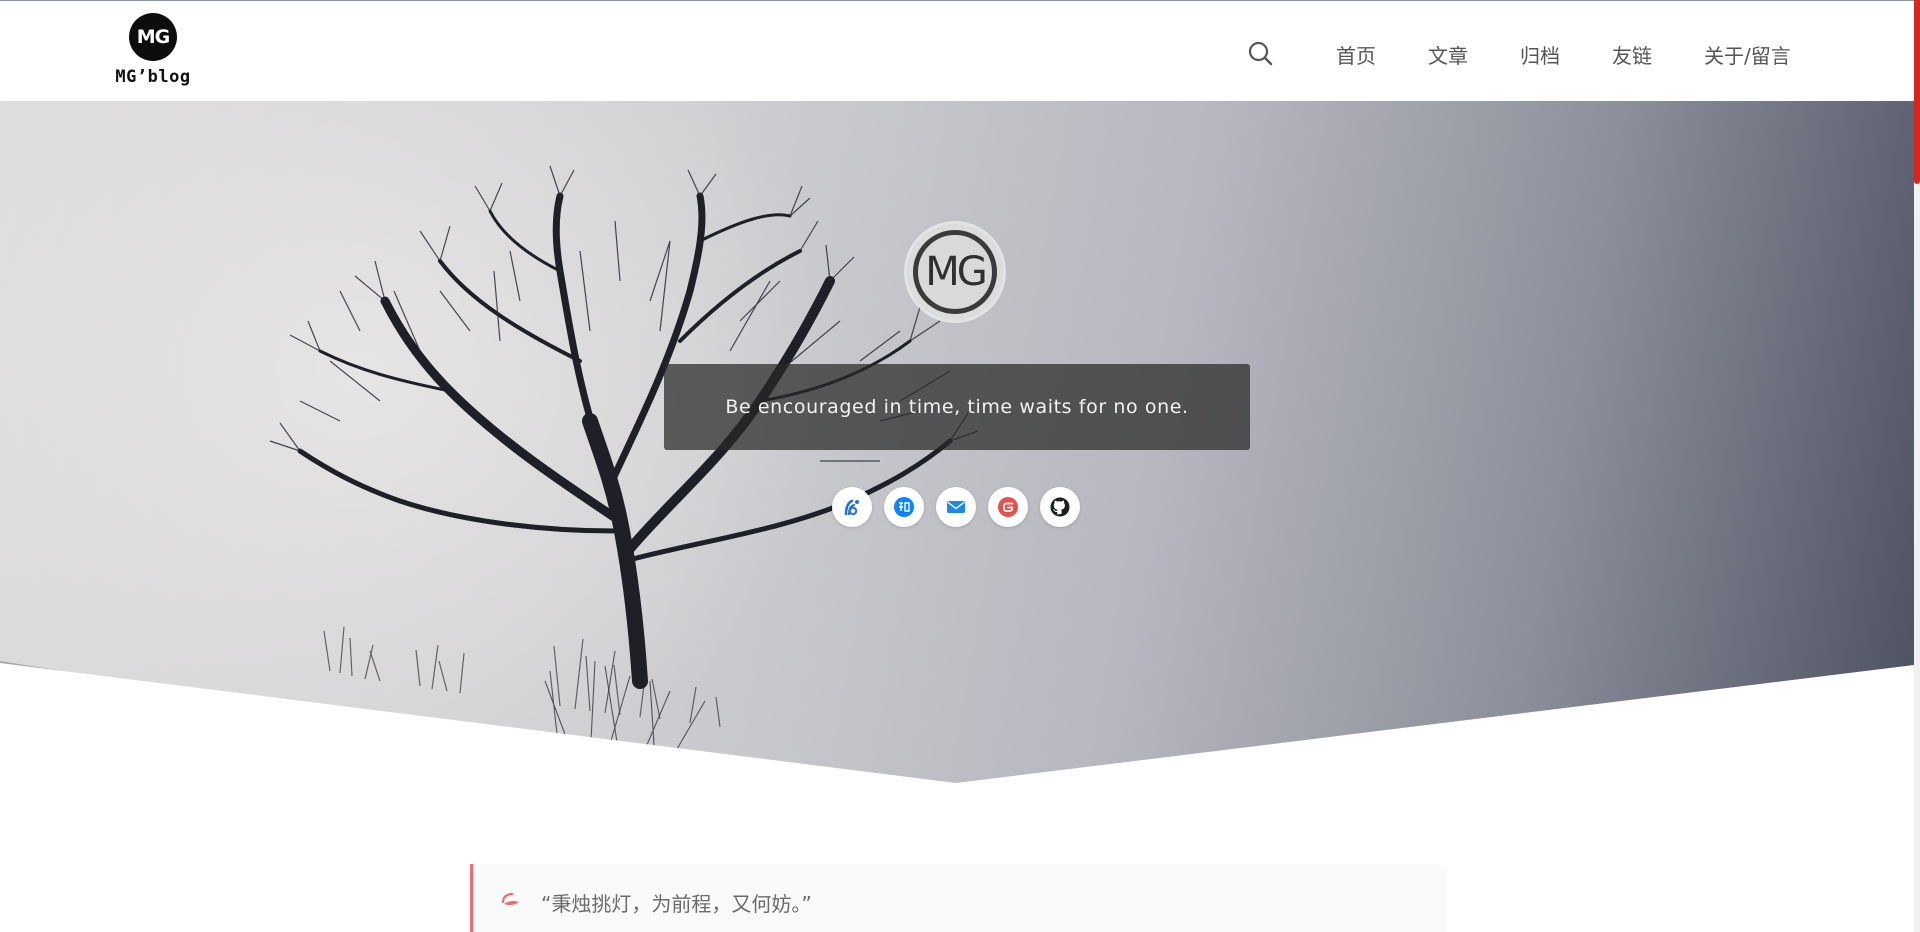 The height and width of the screenshot is (932, 1920). I want to click on email-icon, so click(956, 507).